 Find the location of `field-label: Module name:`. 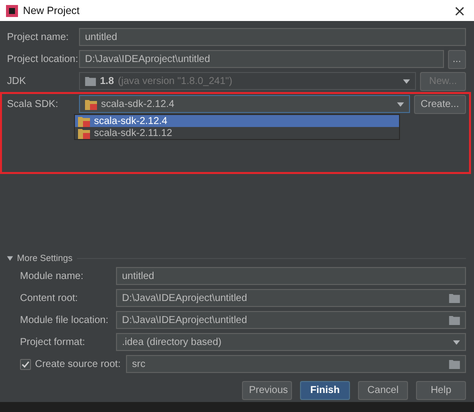

field-label: Module name: is located at coordinates (52, 276).